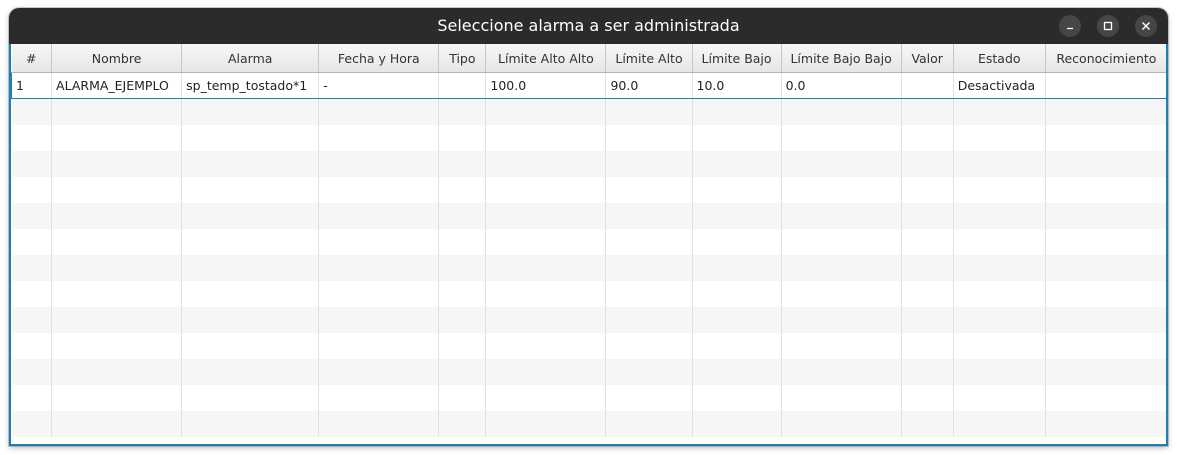 This screenshot has width=1177, height=455. What do you see at coordinates (588, 26) in the screenshot?
I see `title-bar: Seleccione alarma a ser administrada` at bounding box center [588, 26].